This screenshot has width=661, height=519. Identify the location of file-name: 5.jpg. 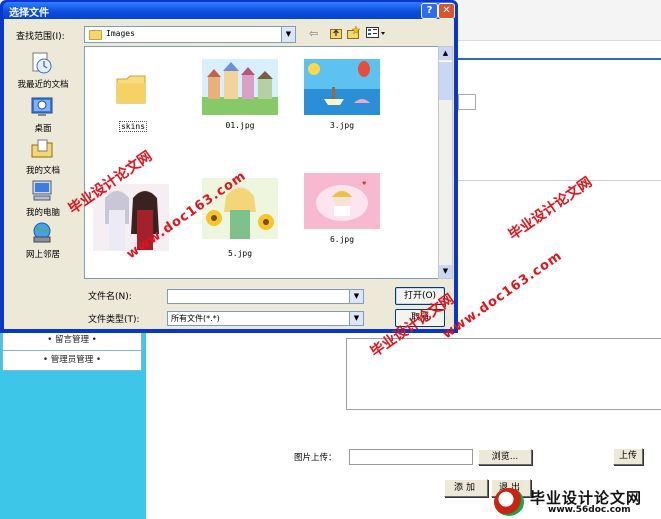
(240, 253).